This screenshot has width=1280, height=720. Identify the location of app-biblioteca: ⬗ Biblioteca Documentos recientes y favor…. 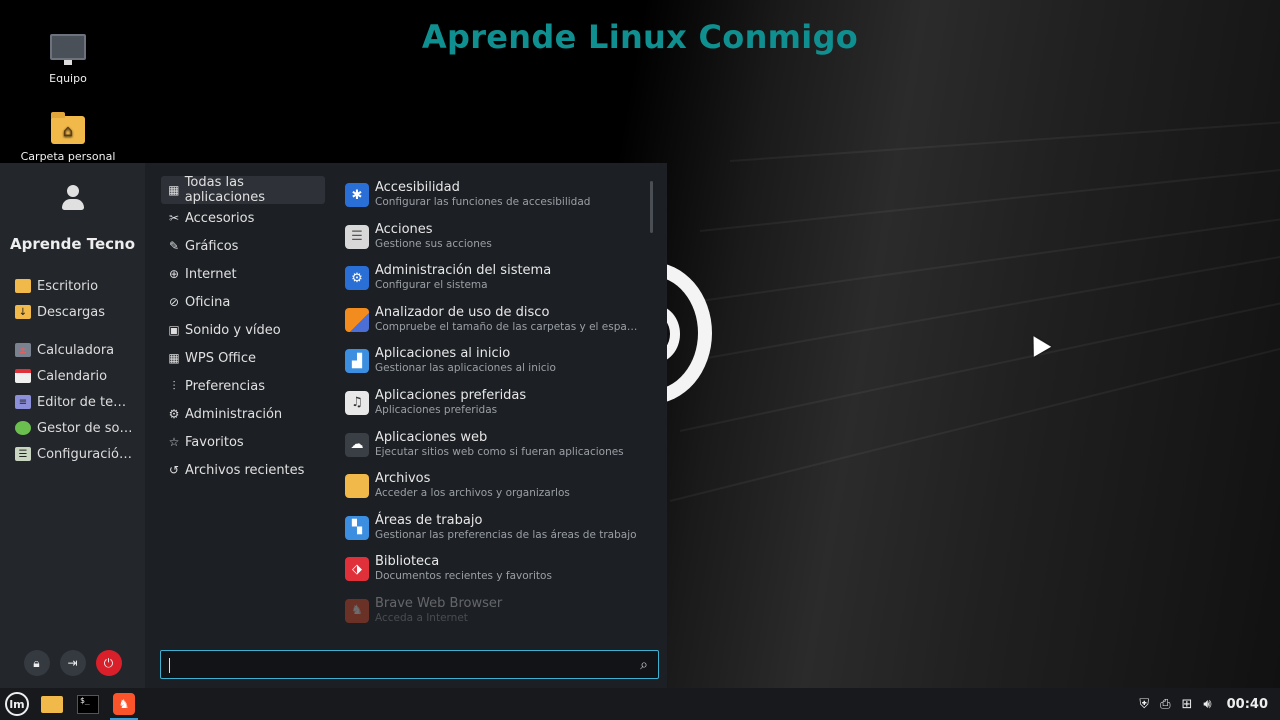
(506, 571).